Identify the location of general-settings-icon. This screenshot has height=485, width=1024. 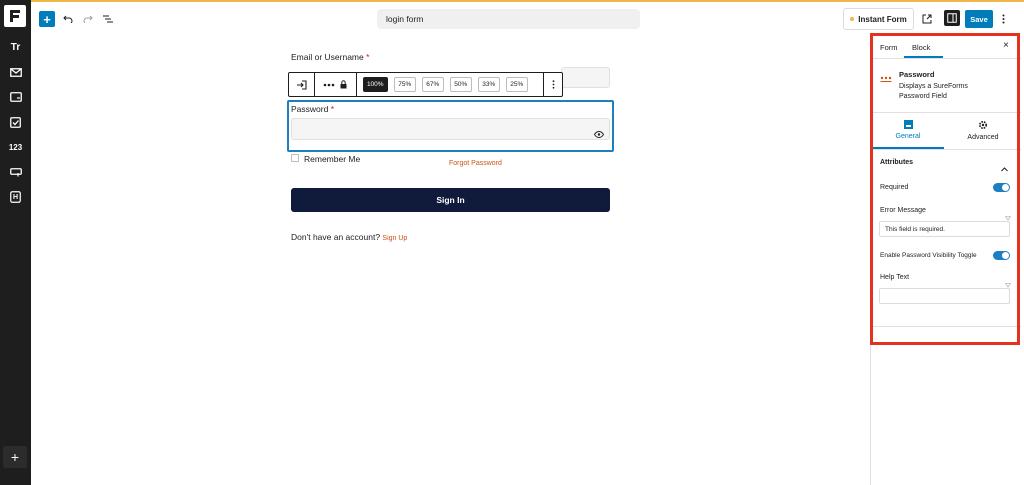
(908, 124).